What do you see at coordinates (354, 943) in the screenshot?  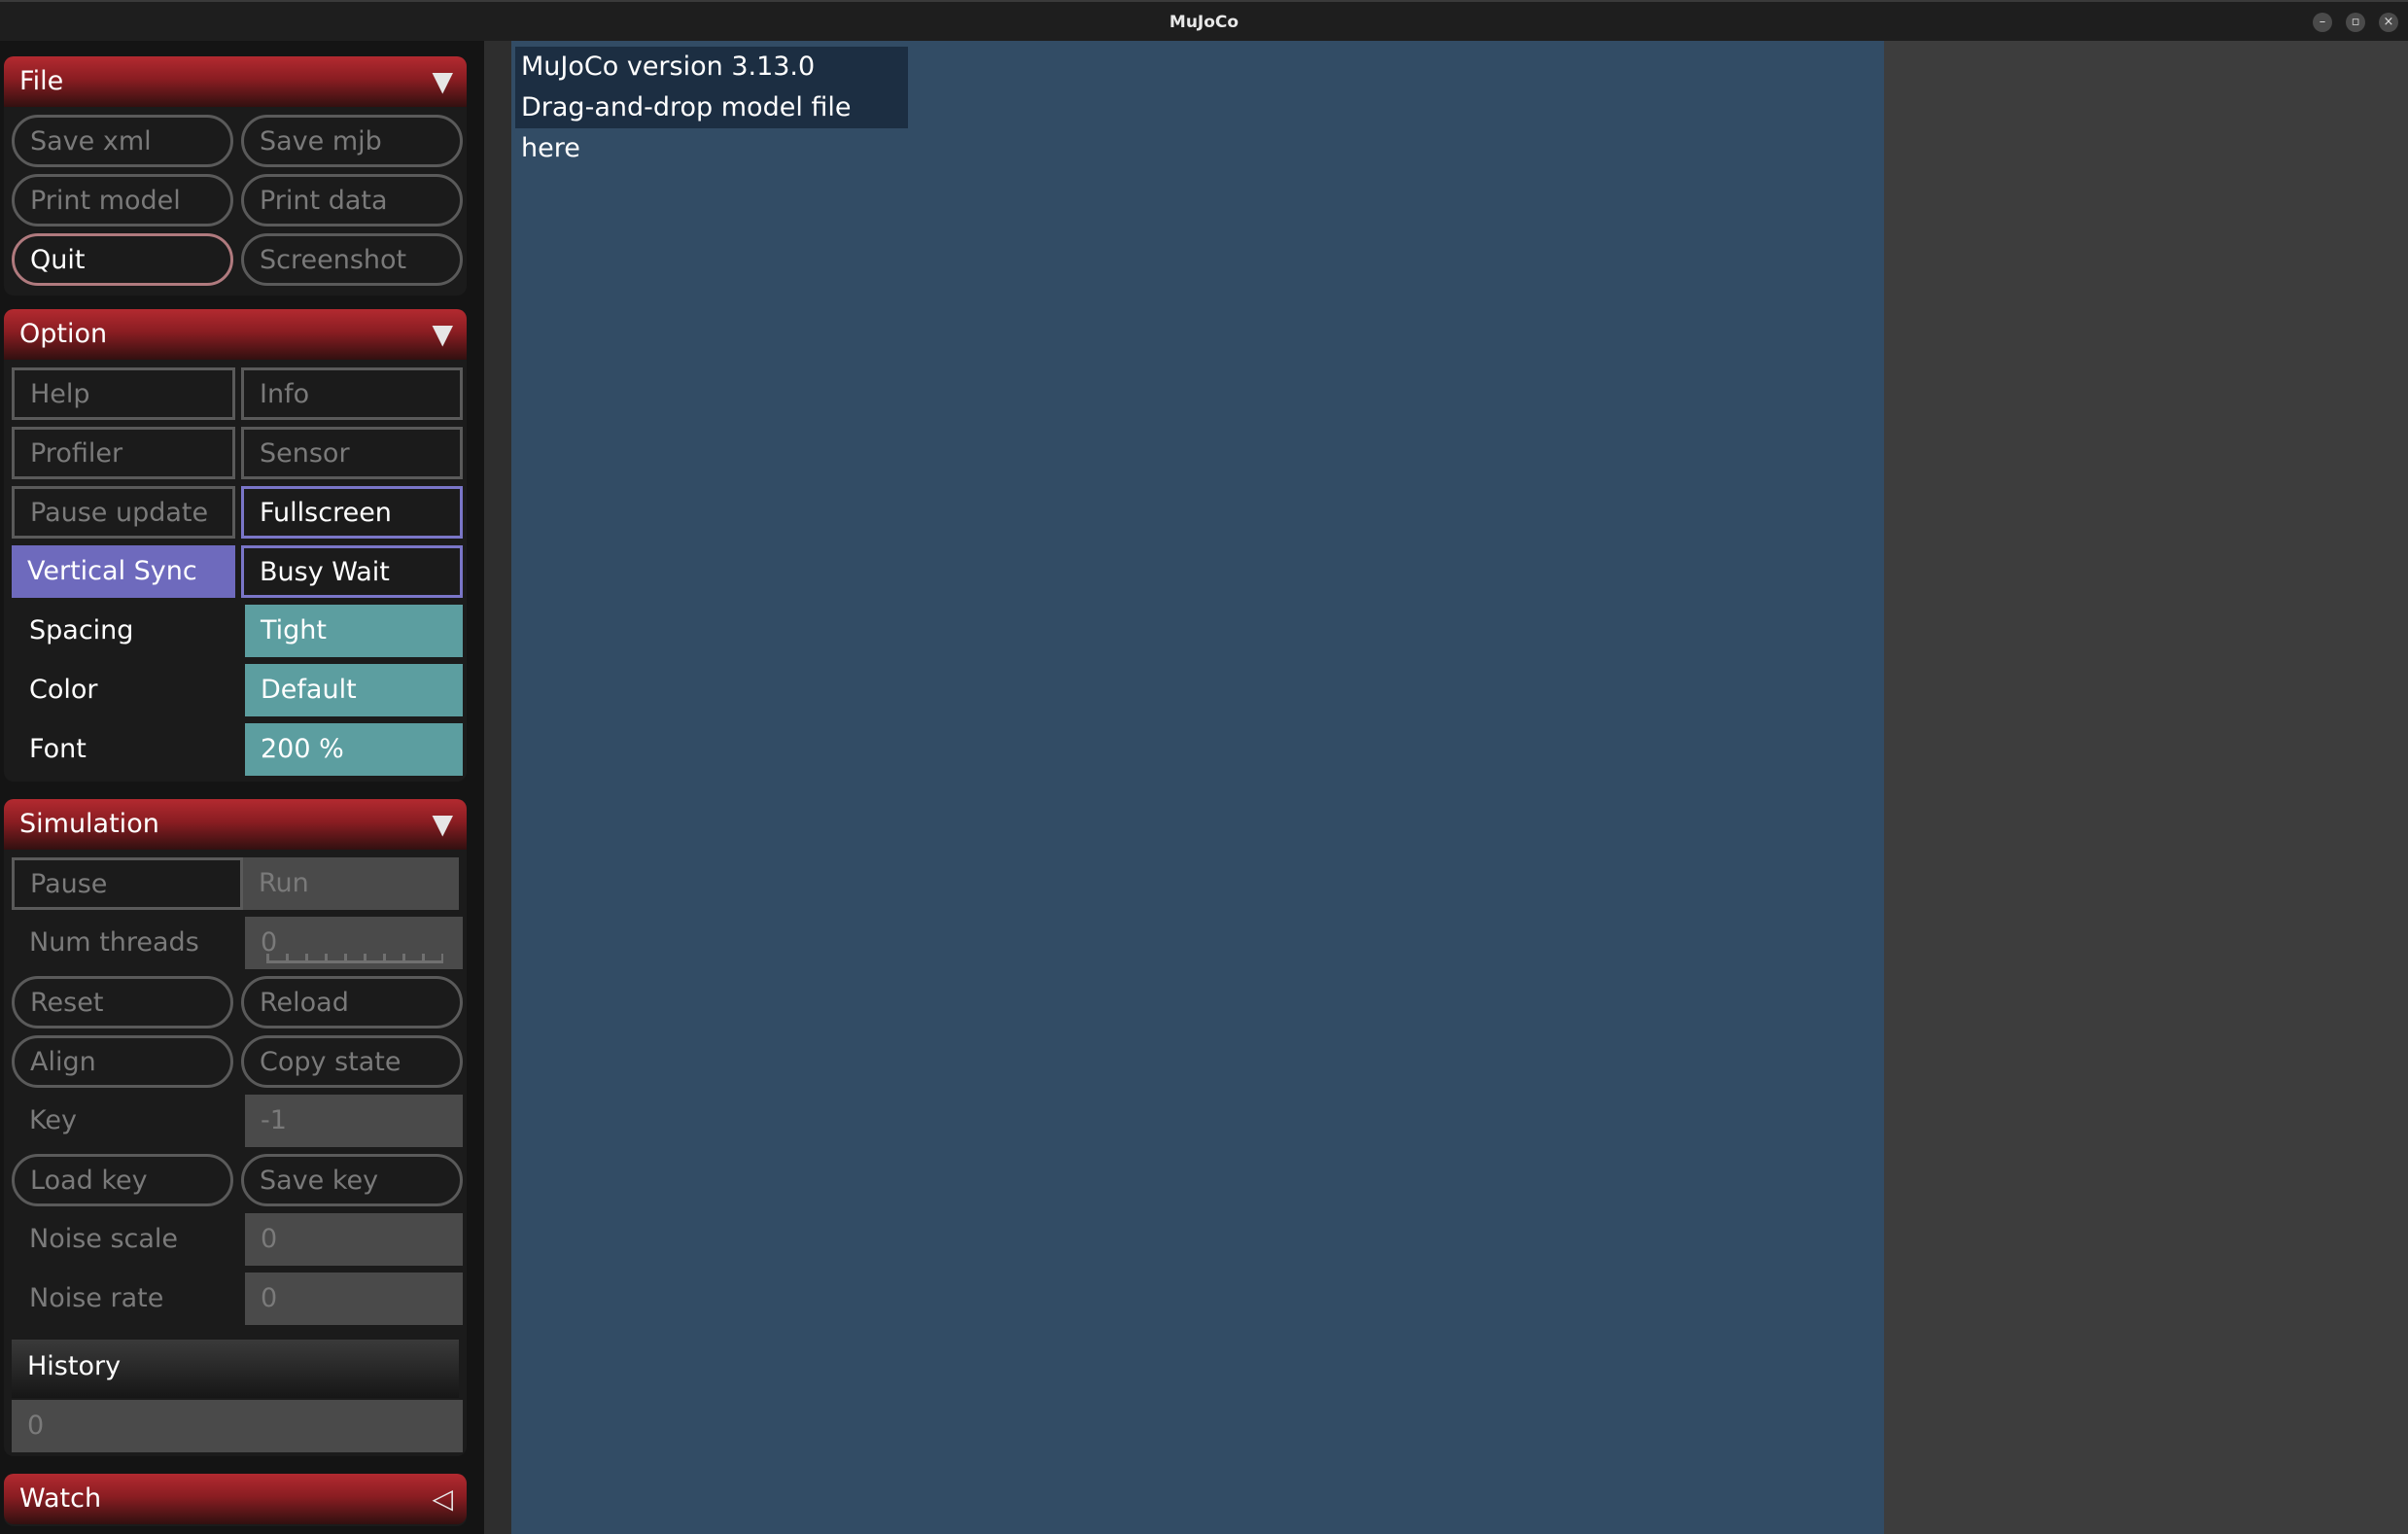 I see `num-threads-slider: 0` at bounding box center [354, 943].